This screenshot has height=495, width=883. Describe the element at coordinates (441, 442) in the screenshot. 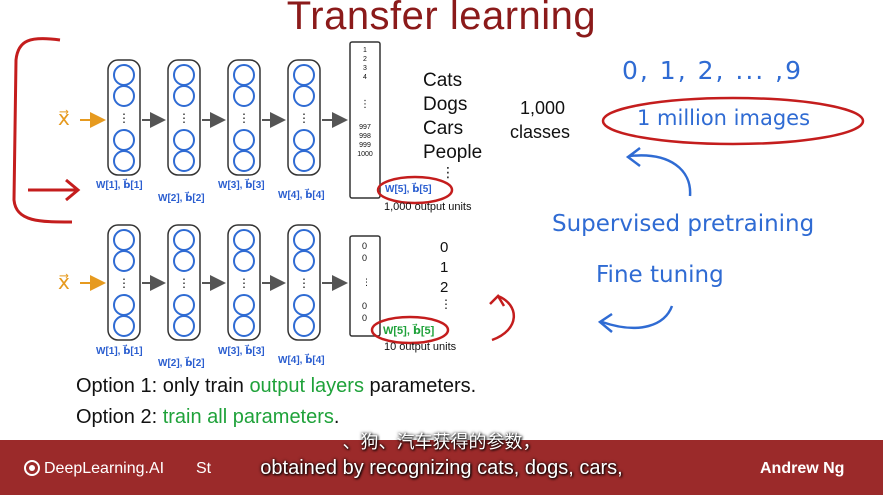

I see `subtitle-cn: 、狗、汽车获得的参数，` at that location.